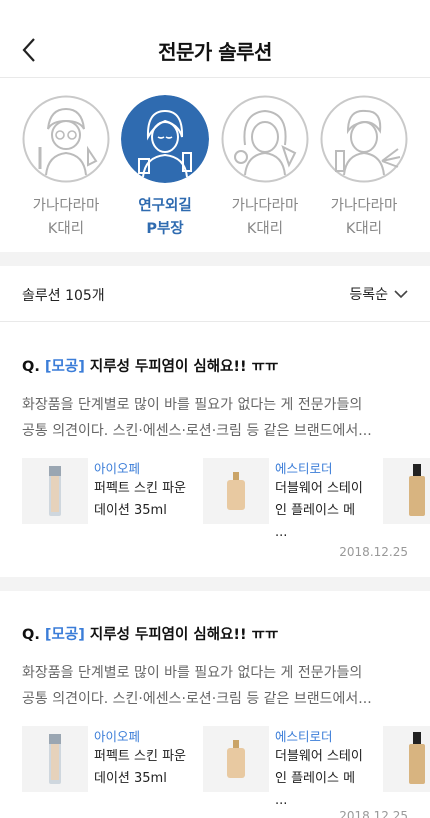 The height and width of the screenshot is (818, 430). I want to click on sort-label: 등록순, so click(368, 295).